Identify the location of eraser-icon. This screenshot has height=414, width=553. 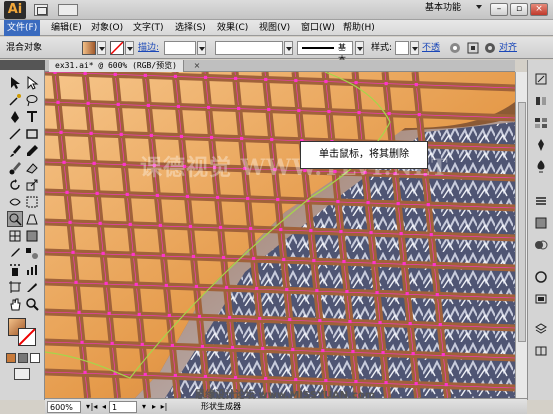
(32, 168).